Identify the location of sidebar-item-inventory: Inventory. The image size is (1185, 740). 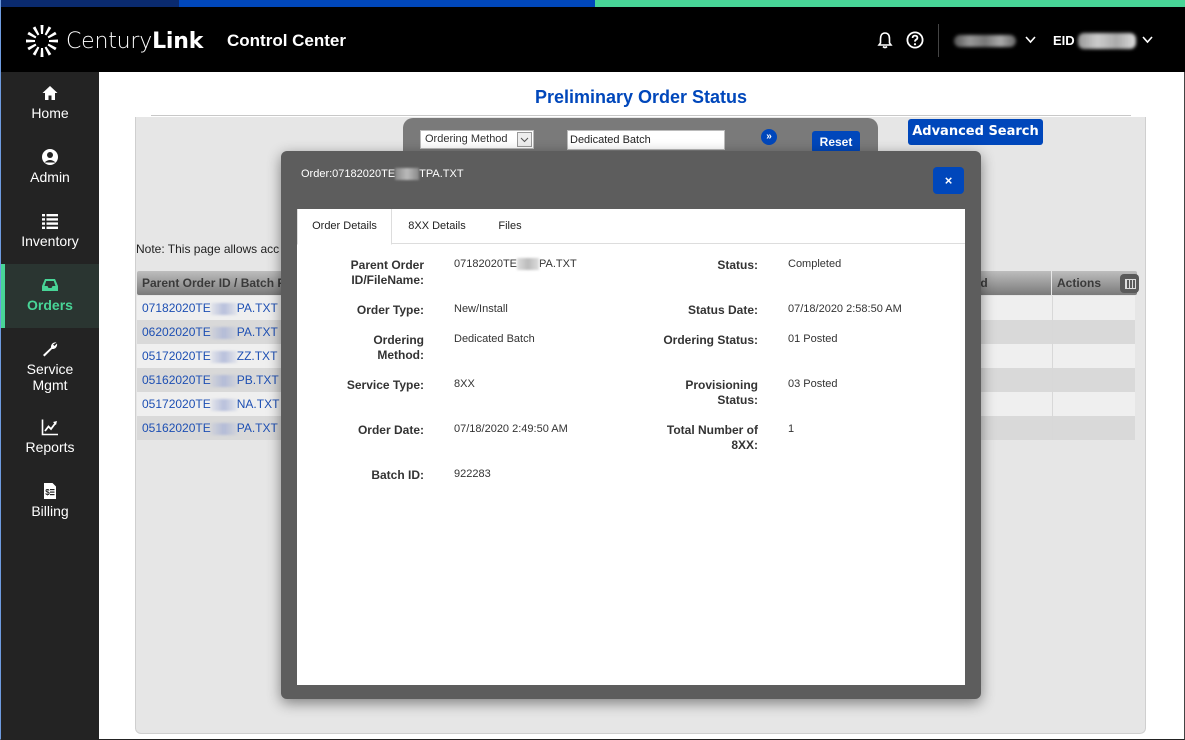
(50, 232).